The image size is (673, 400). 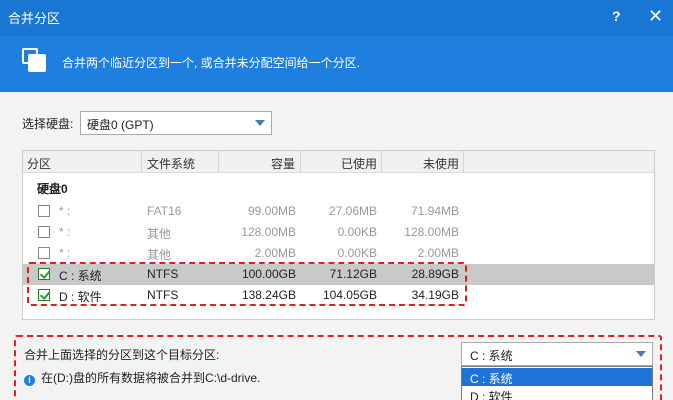 What do you see at coordinates (34, 60) in the screenshot?
I see `merge-partition-icon` at bounding box center [34, 60].